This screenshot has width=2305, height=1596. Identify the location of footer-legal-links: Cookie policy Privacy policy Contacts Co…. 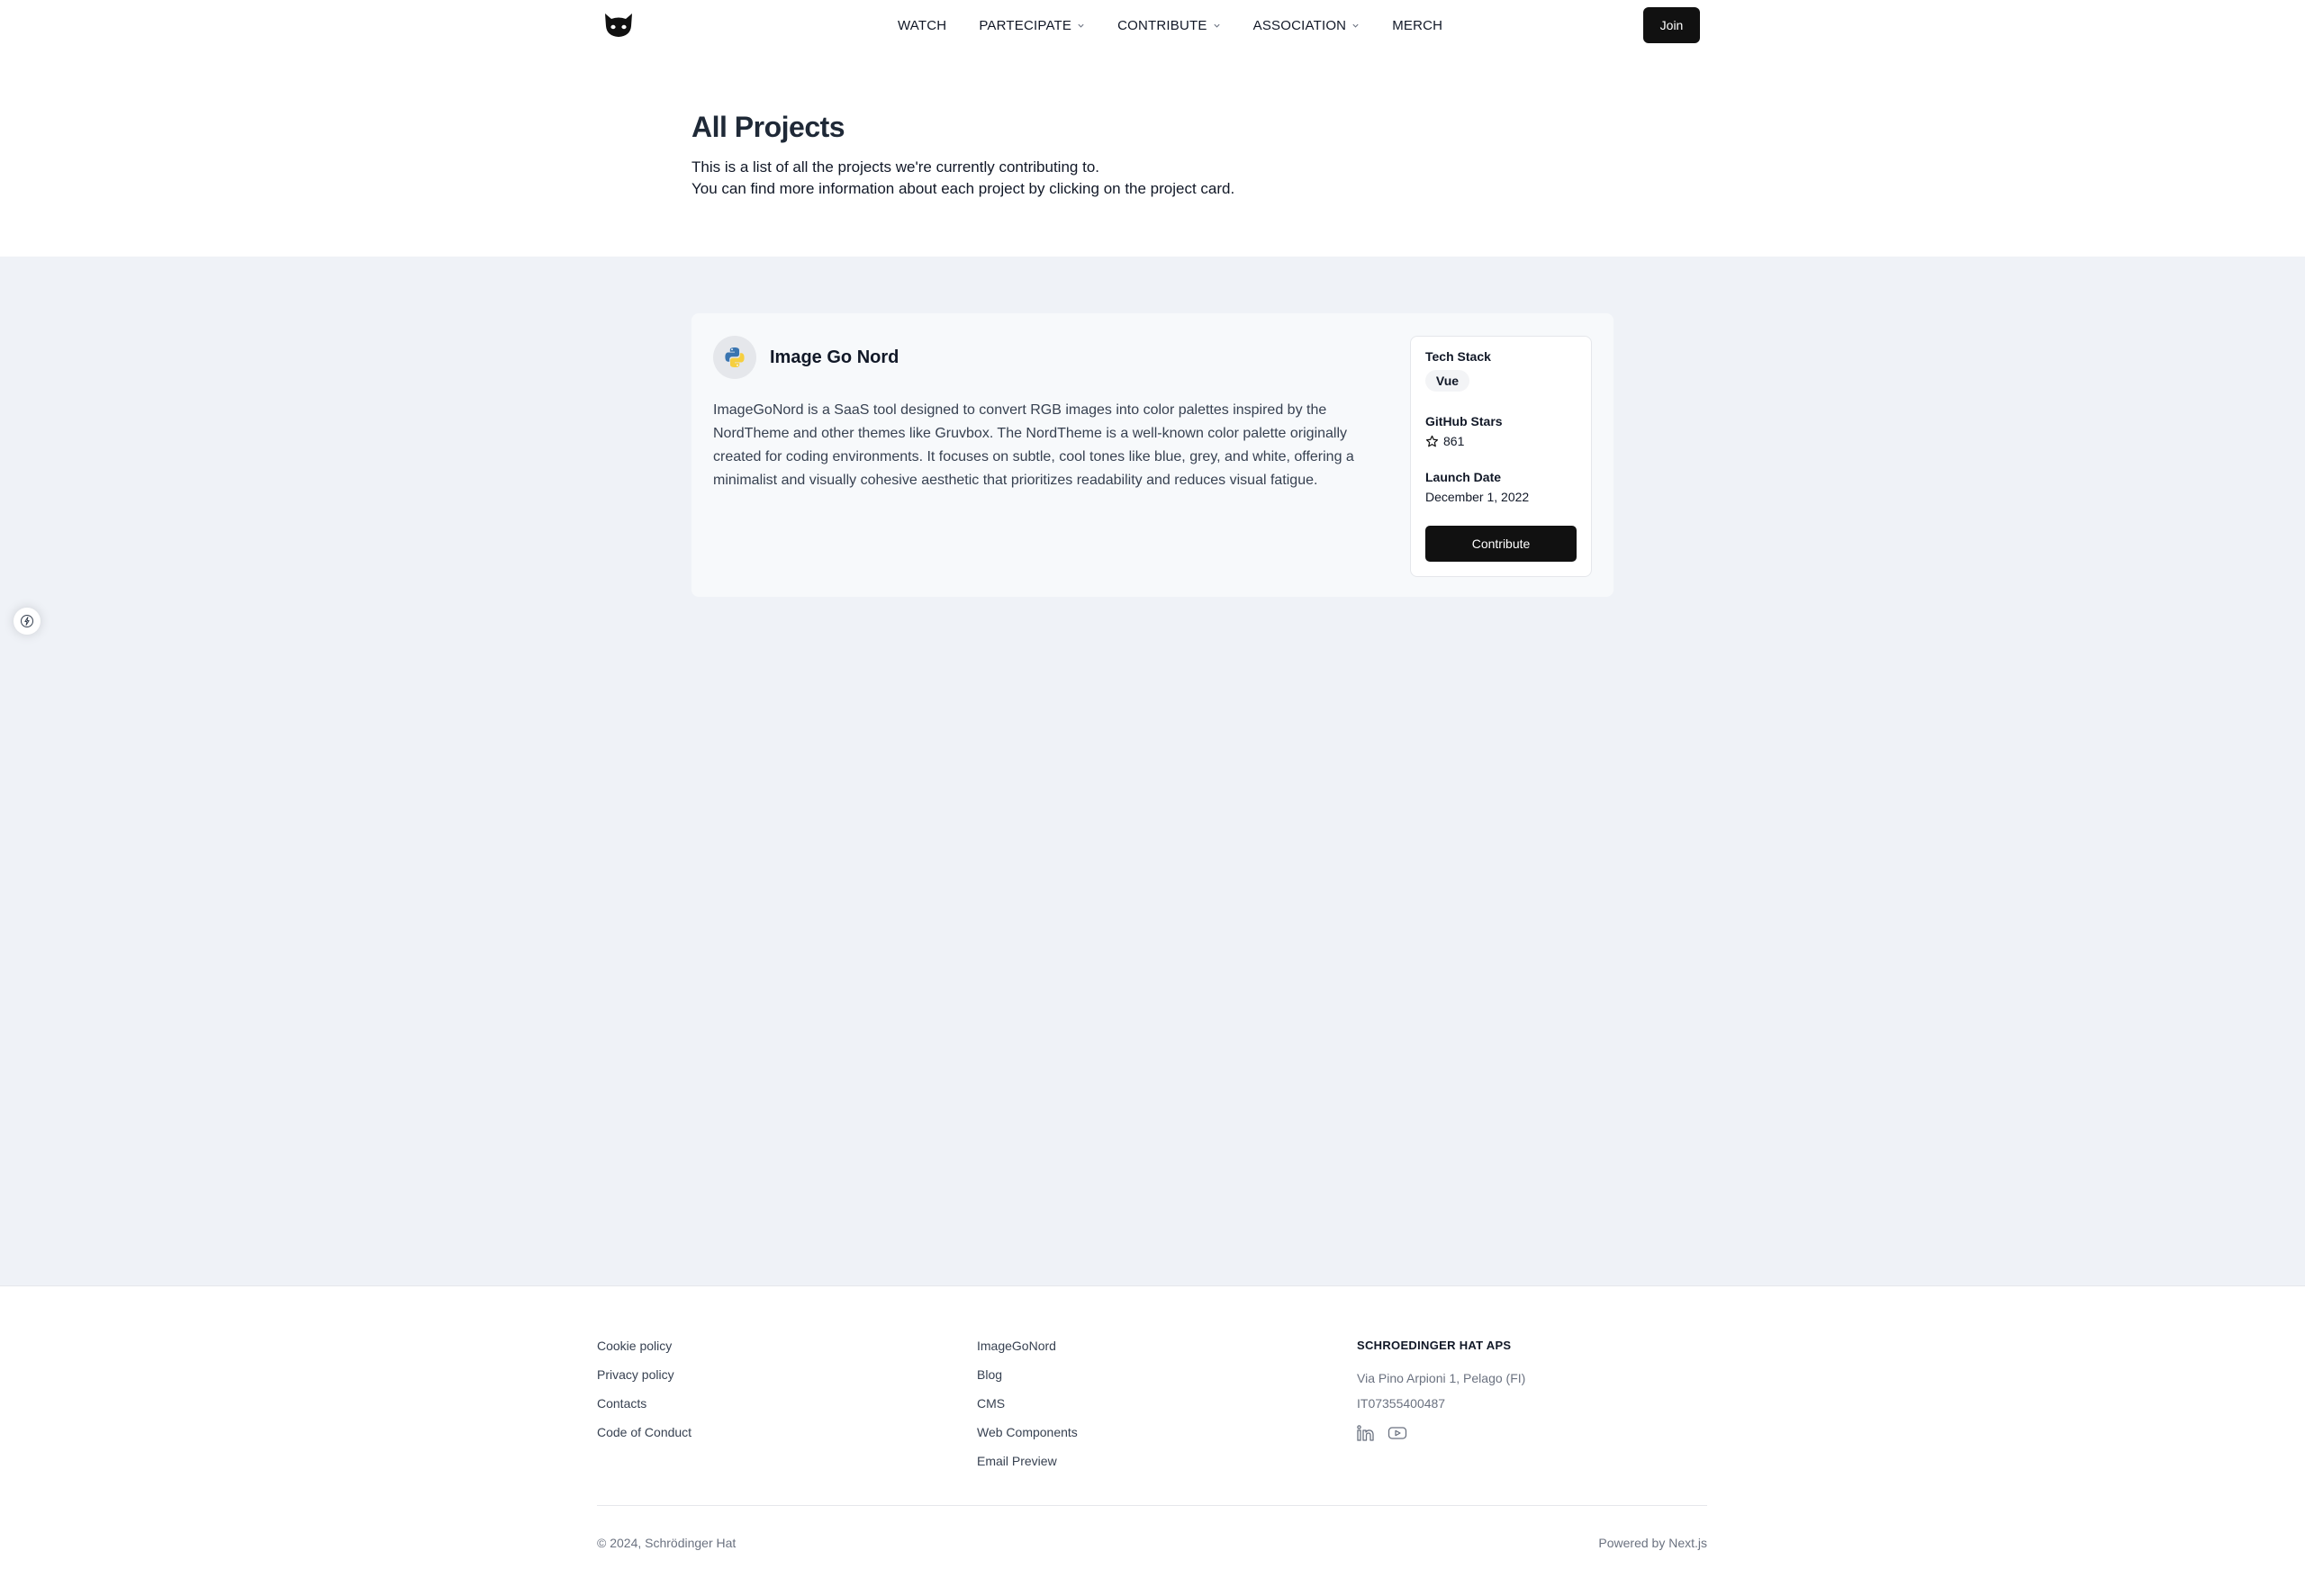
(644, 1389).